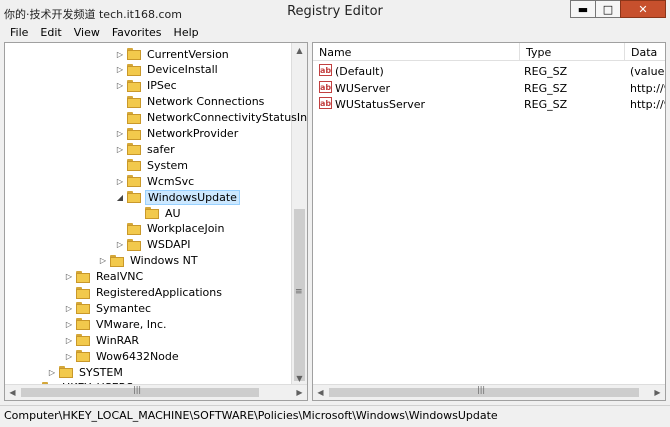  What do you see at coordinates (583, 9) in the screenshot?
I see `minimize-button: ▬` at bounding box center [583, 9].